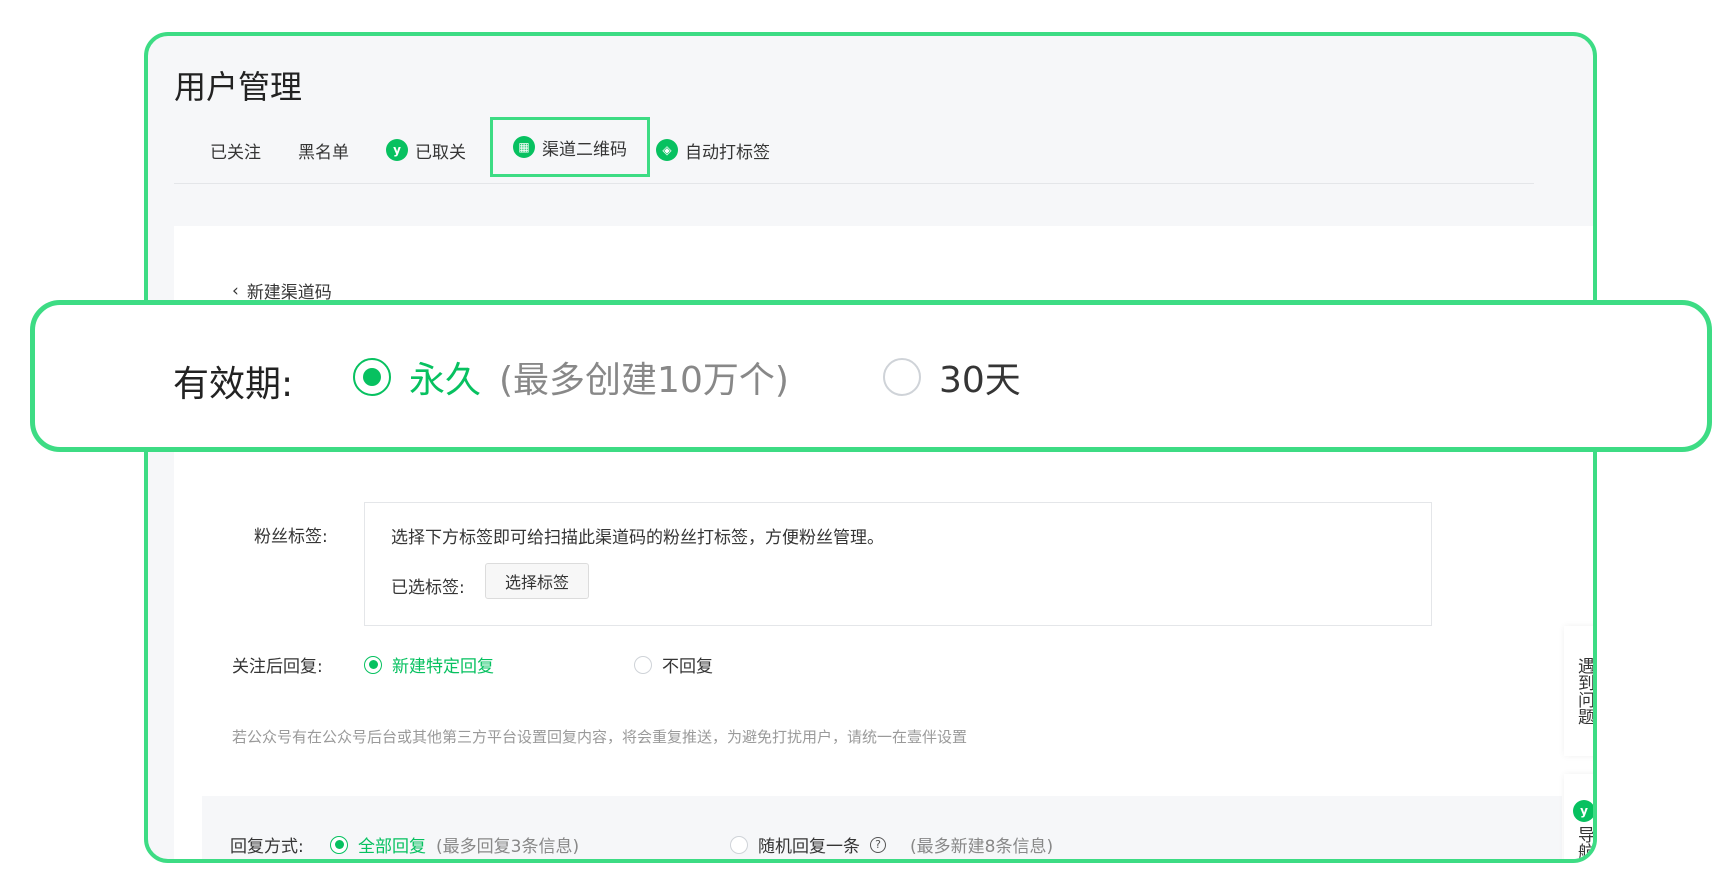  What do you see at coordinates (1584, 843) in the screenshot?
I see `nav-label: 导航` at bounding box center [1584, 843].